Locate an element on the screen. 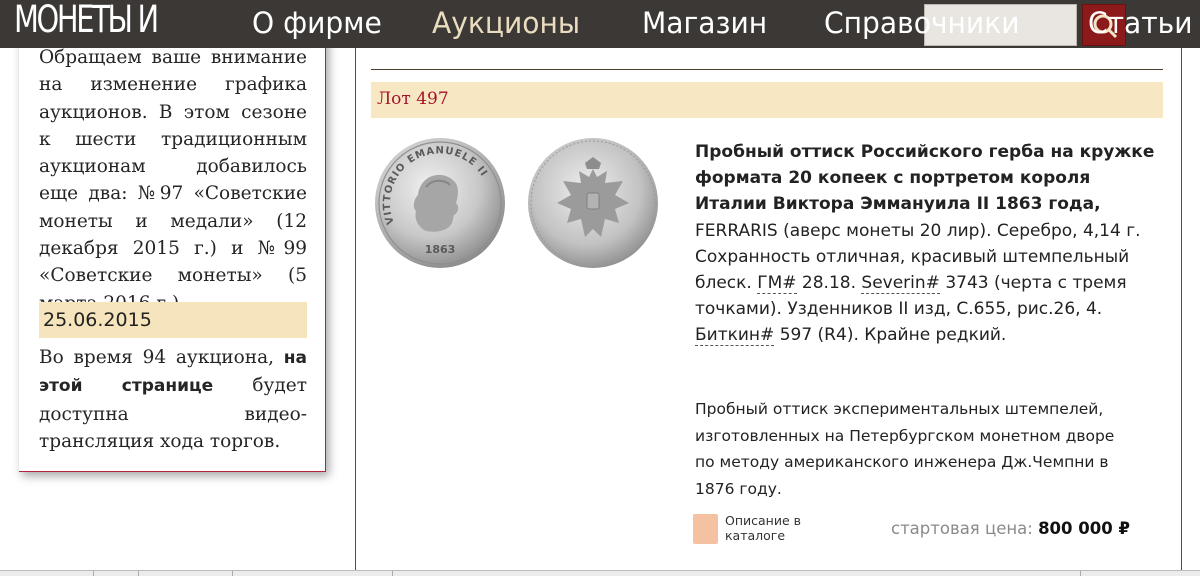 The height and width of the screenshot is (576, 1200). coin-reverse-image is located at coordinates (593, 203).